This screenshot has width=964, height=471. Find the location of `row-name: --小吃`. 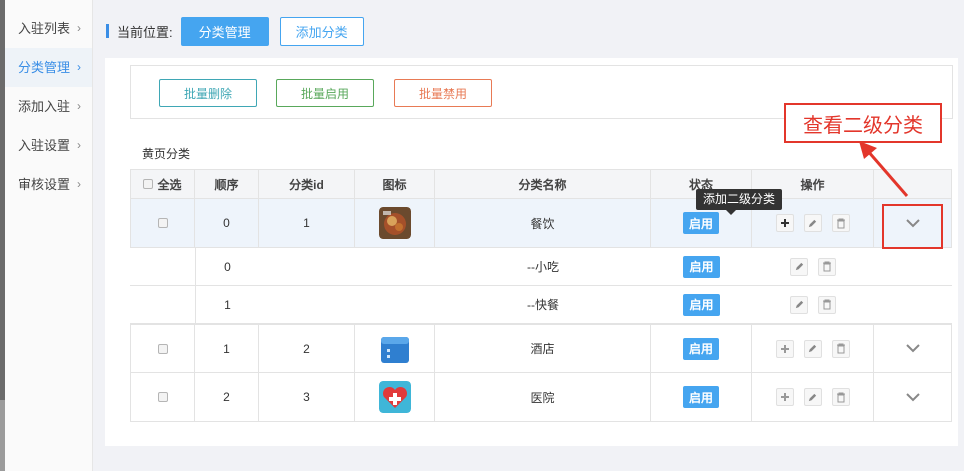

row-name: --小吃 is located at coordinates (543, 267).